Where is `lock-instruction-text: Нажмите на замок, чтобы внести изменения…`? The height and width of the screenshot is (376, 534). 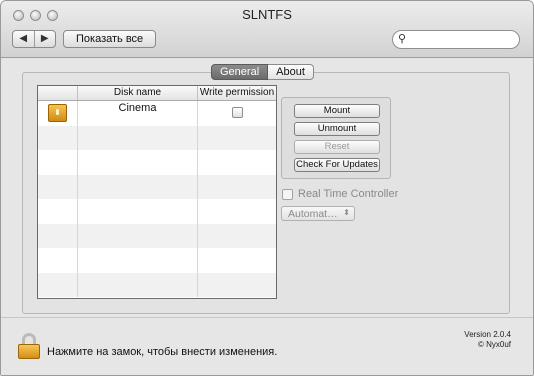 lock-instruction-text: Нажмите на замок, чтобы внести изменения… is located at coordinates (162, 352).